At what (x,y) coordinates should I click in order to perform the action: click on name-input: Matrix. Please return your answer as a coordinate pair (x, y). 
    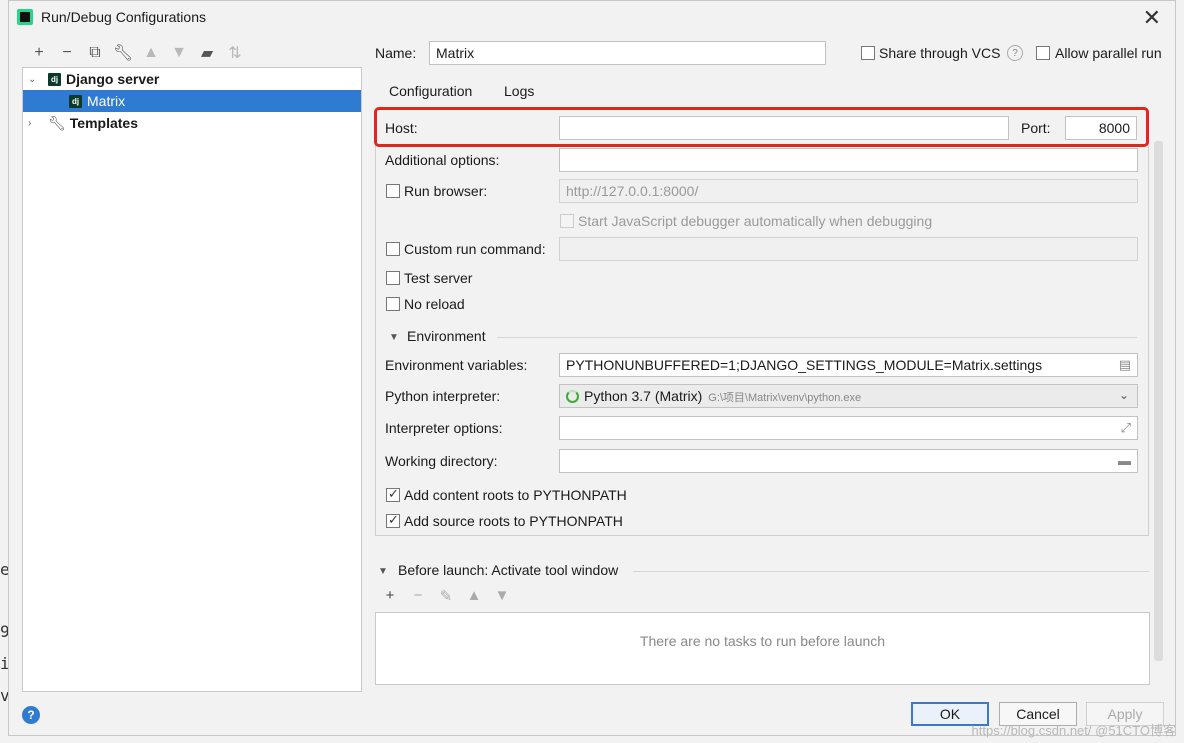
    Looking at the image, I should click on (627, 53).